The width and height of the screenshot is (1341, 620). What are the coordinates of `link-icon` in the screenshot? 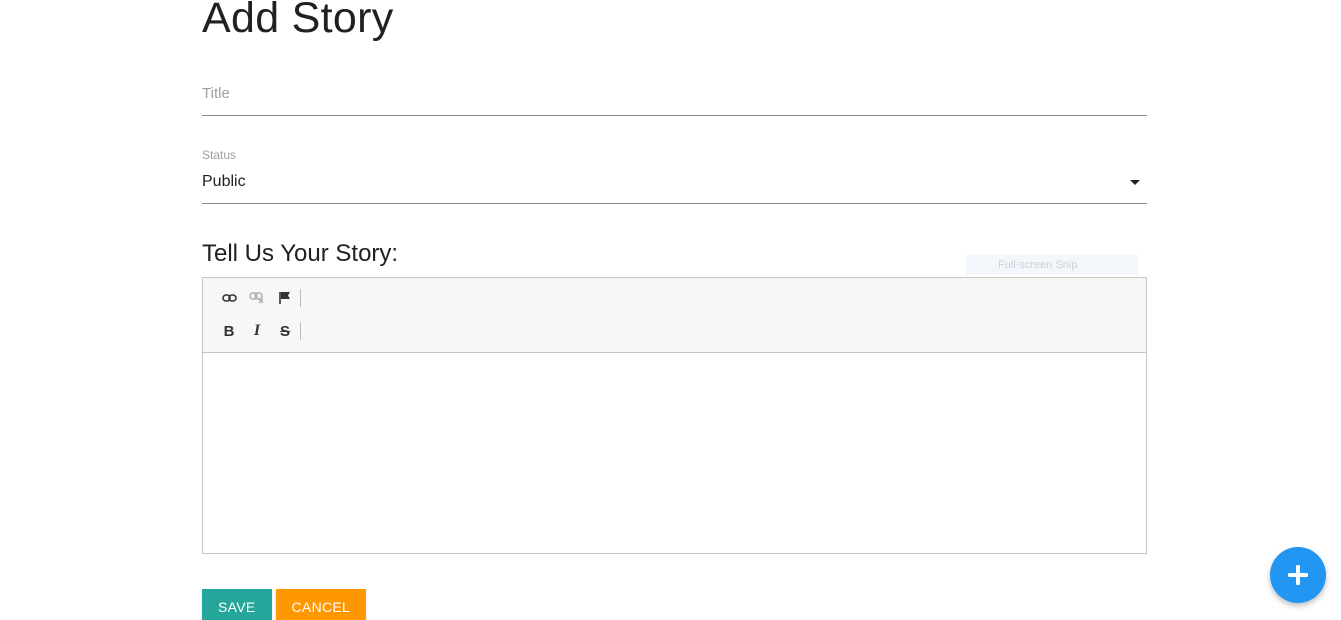 It's located at (229, 298).